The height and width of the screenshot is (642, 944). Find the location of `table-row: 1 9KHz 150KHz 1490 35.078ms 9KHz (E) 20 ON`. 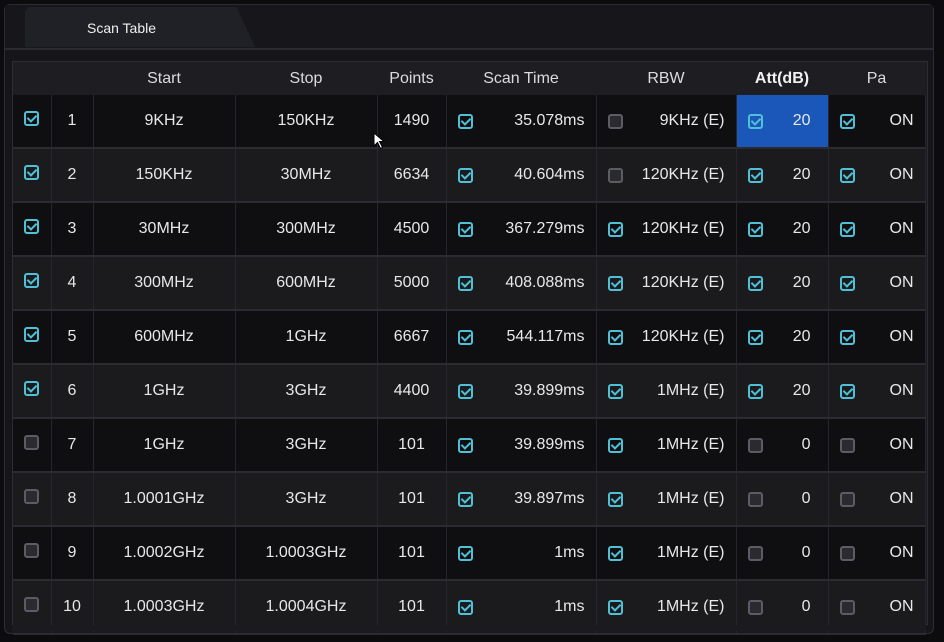

table-row: 1 9KHz 150KHz 1490 35.078ms 9KHz (E) 20 ON is located at coordinates (469, 122).